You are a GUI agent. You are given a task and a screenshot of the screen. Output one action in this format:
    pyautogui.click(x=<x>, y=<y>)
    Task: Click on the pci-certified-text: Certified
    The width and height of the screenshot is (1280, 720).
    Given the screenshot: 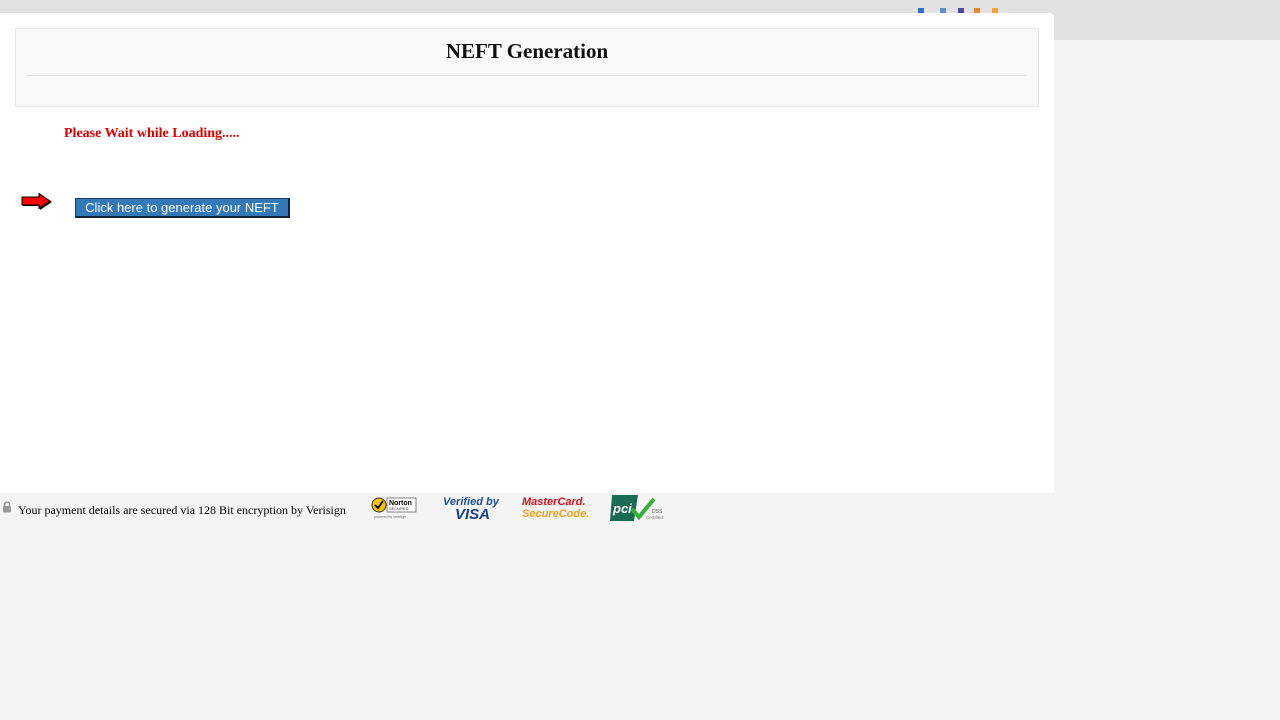 What is the action you would take?
    pyautogui.click(x=654, y=517)
    